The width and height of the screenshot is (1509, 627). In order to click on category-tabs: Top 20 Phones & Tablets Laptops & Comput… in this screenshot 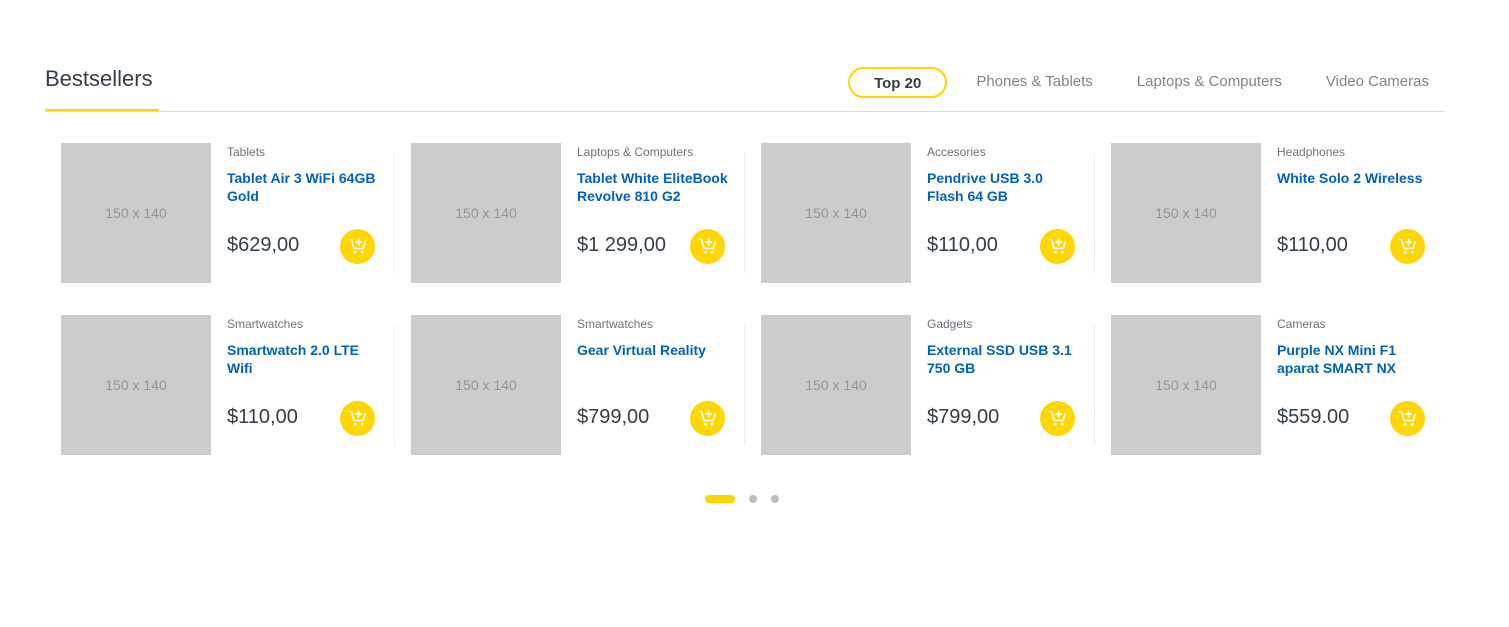, I will do `click(1146, 82)`.